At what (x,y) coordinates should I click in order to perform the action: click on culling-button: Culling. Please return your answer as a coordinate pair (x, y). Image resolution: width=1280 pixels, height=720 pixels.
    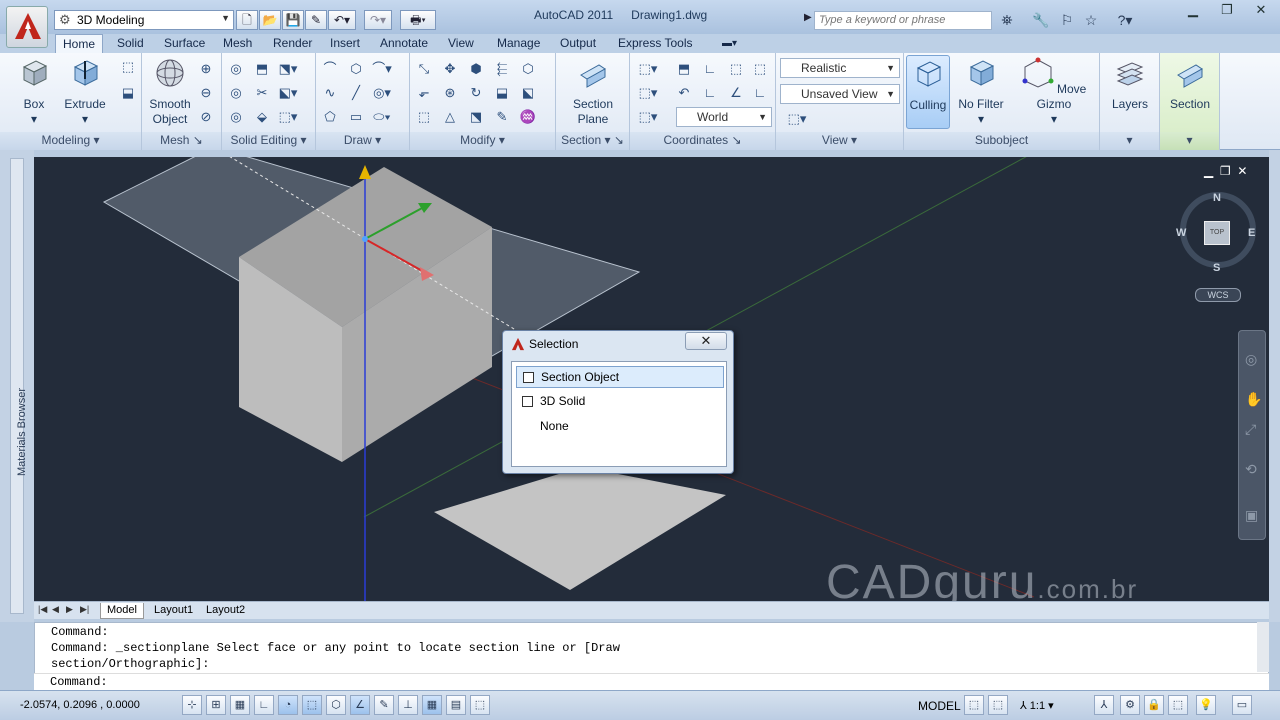
    Looking at the image, I should click on (928, 92).